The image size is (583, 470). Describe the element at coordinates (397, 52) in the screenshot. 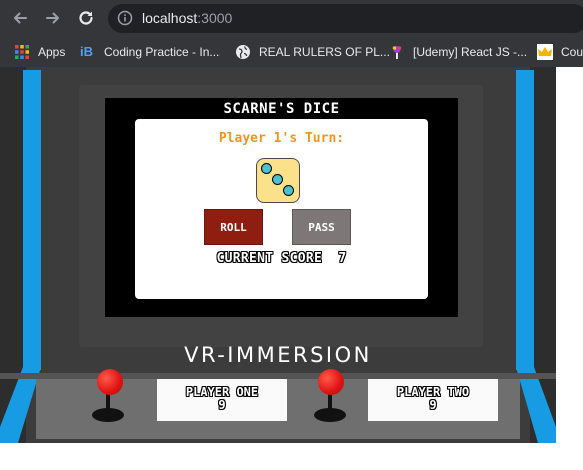

I see `udemy-icon` at that location.